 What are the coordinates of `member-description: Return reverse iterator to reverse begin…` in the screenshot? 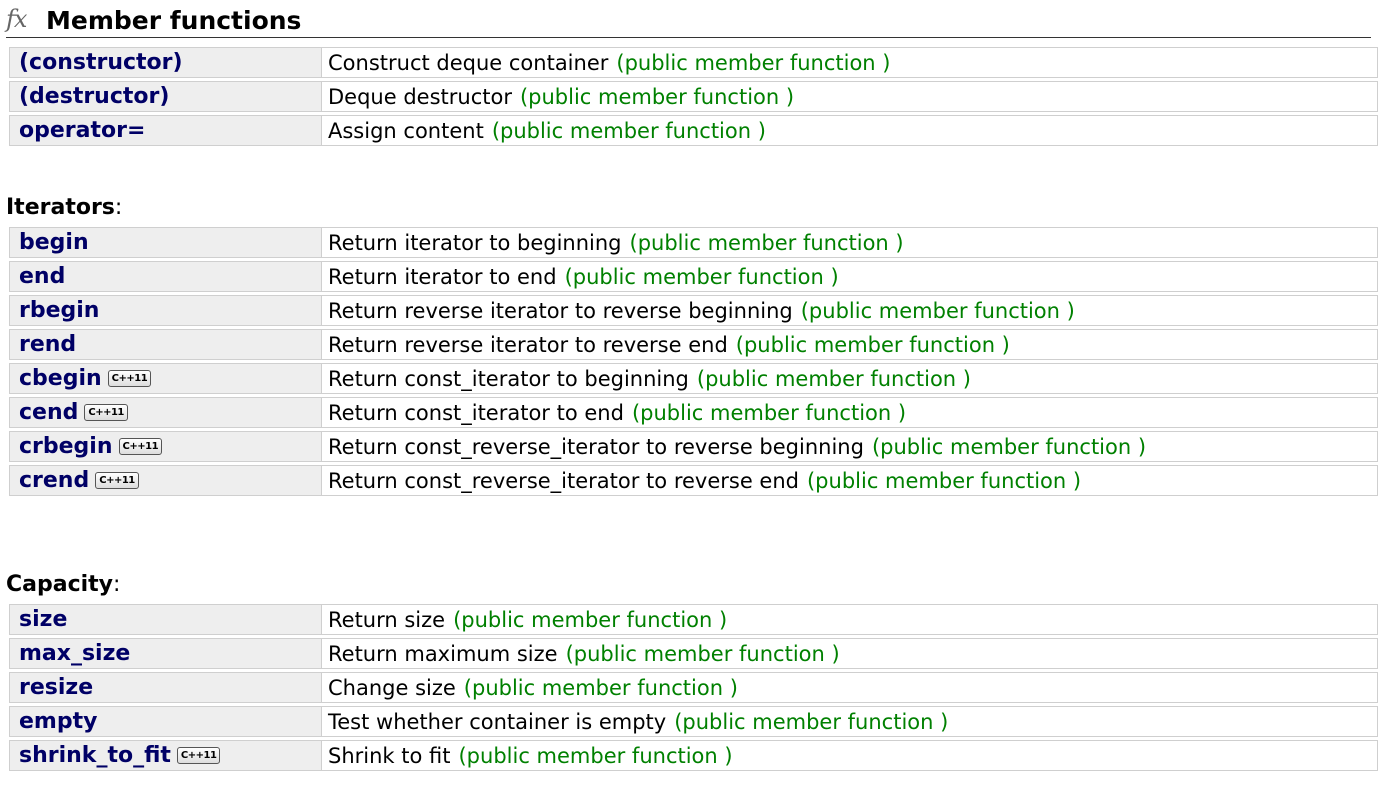 It's located at (560, 310).